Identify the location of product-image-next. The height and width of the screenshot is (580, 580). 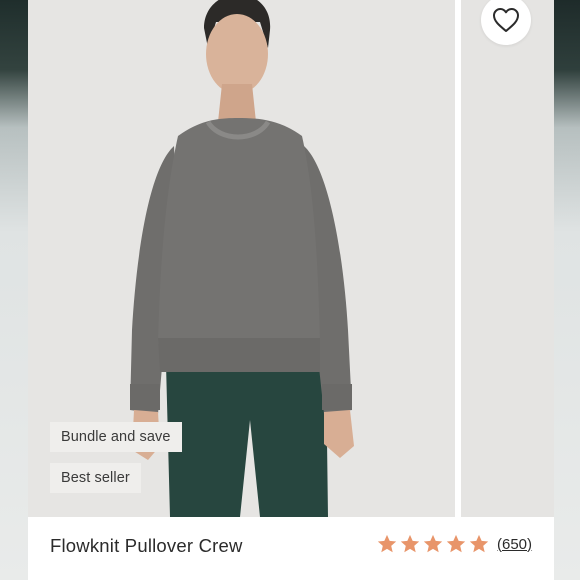
(507, 258).